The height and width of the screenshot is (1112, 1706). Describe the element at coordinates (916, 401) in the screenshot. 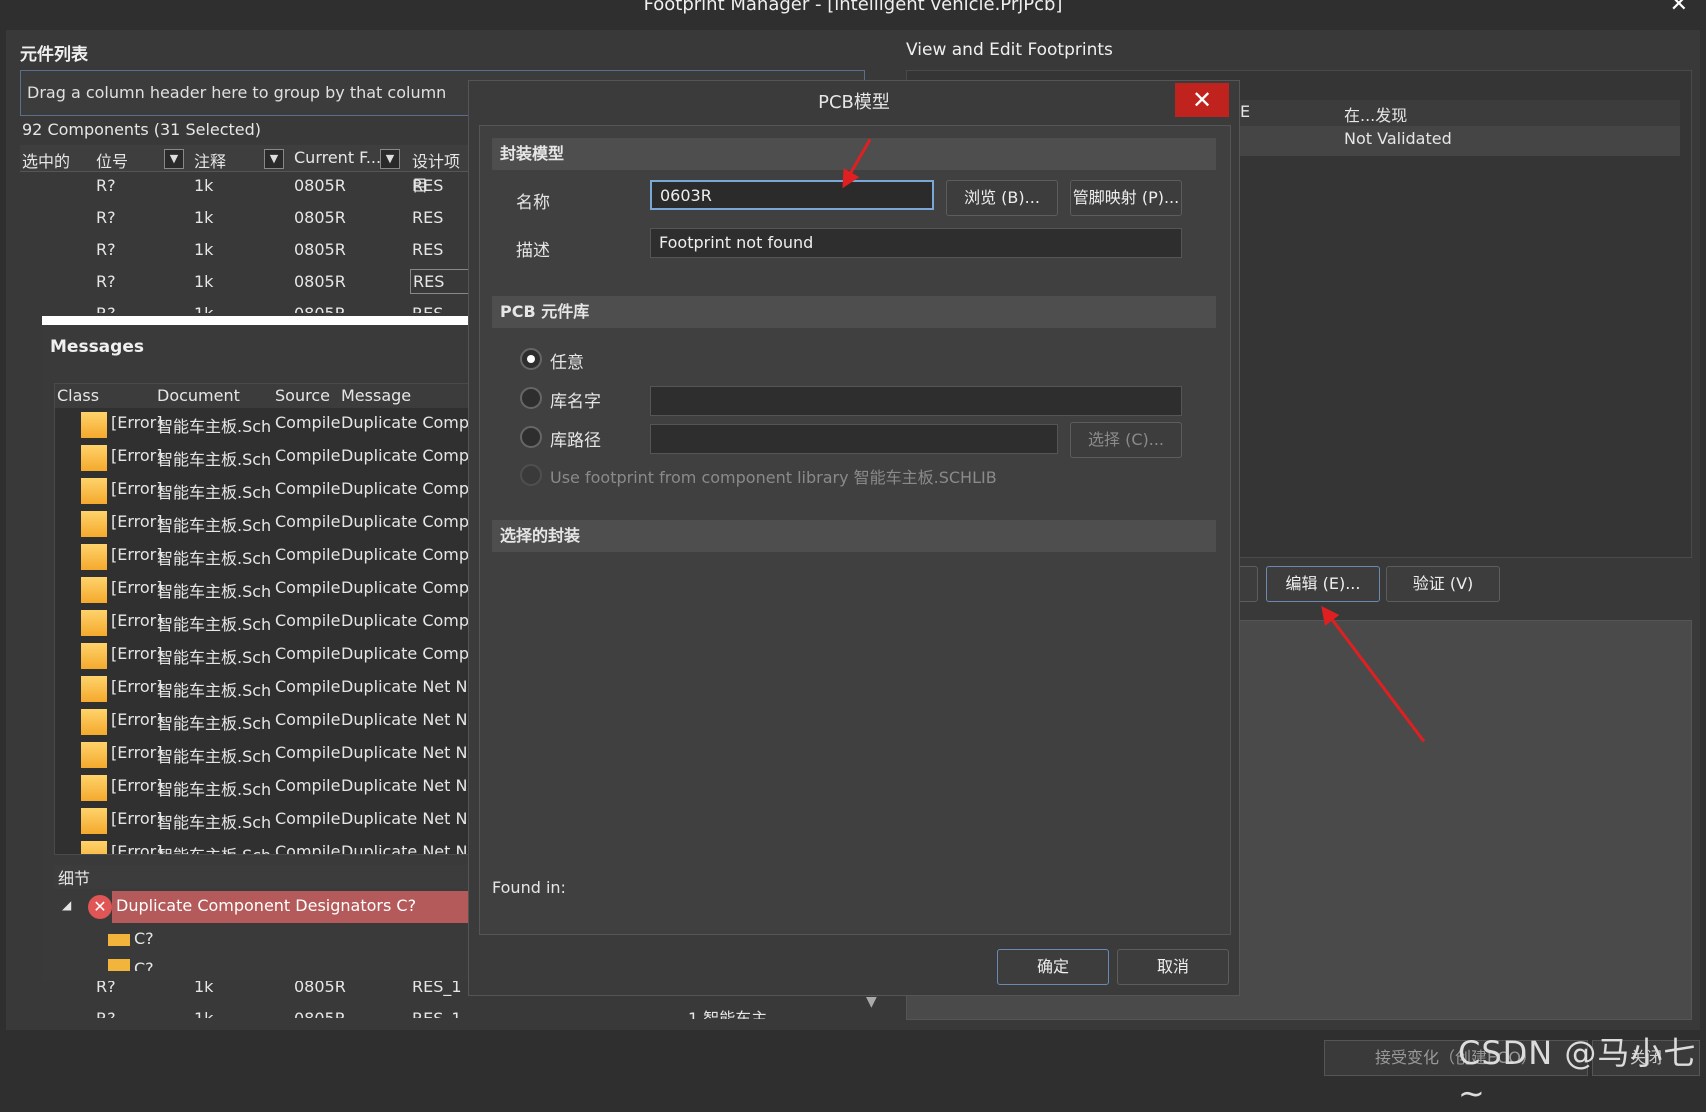

I see `library-name-input` at that location.